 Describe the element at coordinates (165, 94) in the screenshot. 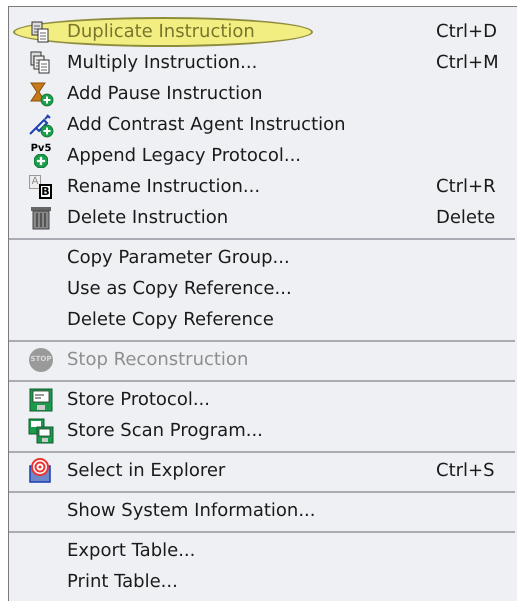

I see `menu-item-label: Add Pause Instruction` at that location.